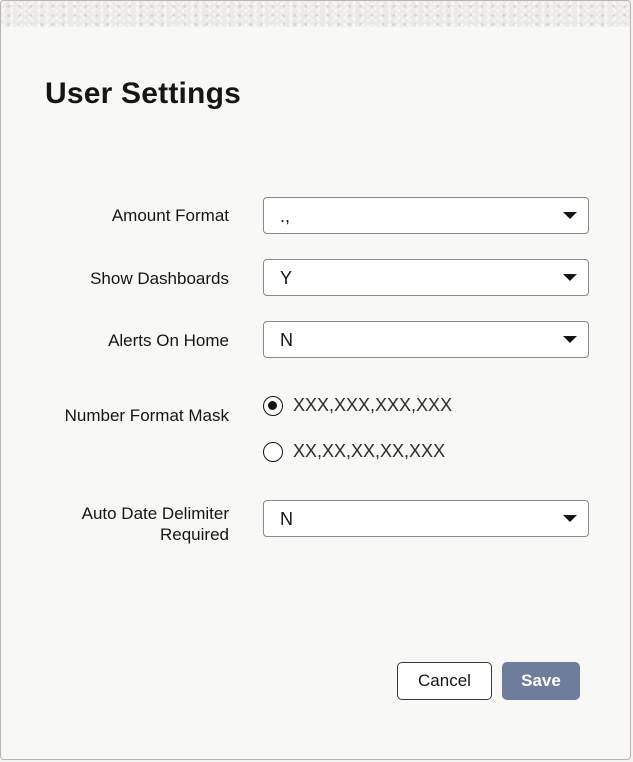 Image resolution: width=633 pixels, height=762 pixels. I want to click on show-dashboards-label: Show Dashboards, so click(159, 278).